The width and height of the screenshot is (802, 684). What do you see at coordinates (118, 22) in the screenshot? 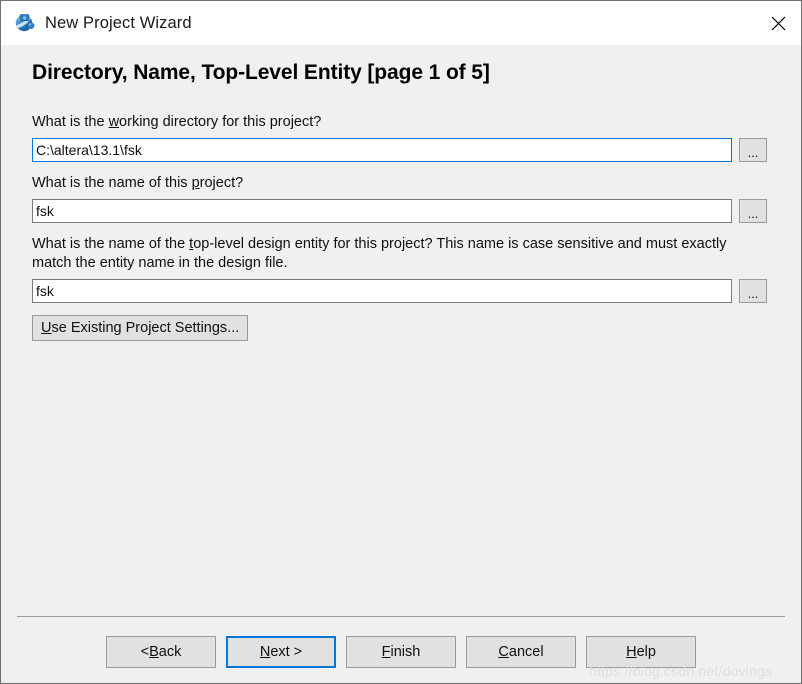
I see `window-title: New Project Wizard` at bounding box center [118, 22].